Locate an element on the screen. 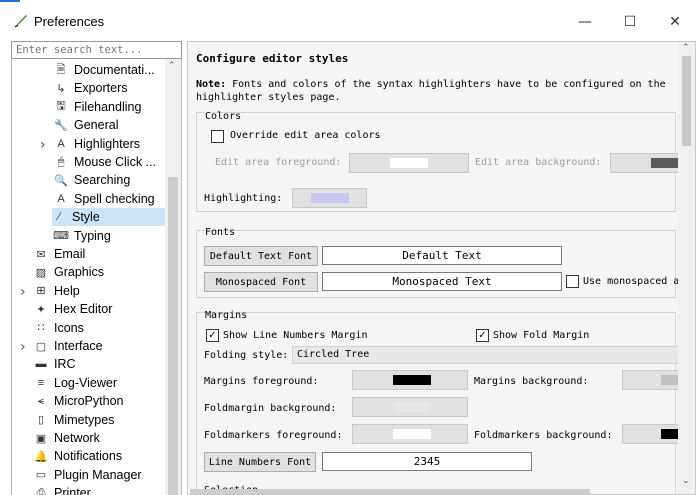 The height and width of the screenshot is (495, 696). foldmargin-bg-label: Foldmargin background: is located at coordinates (270, 408).